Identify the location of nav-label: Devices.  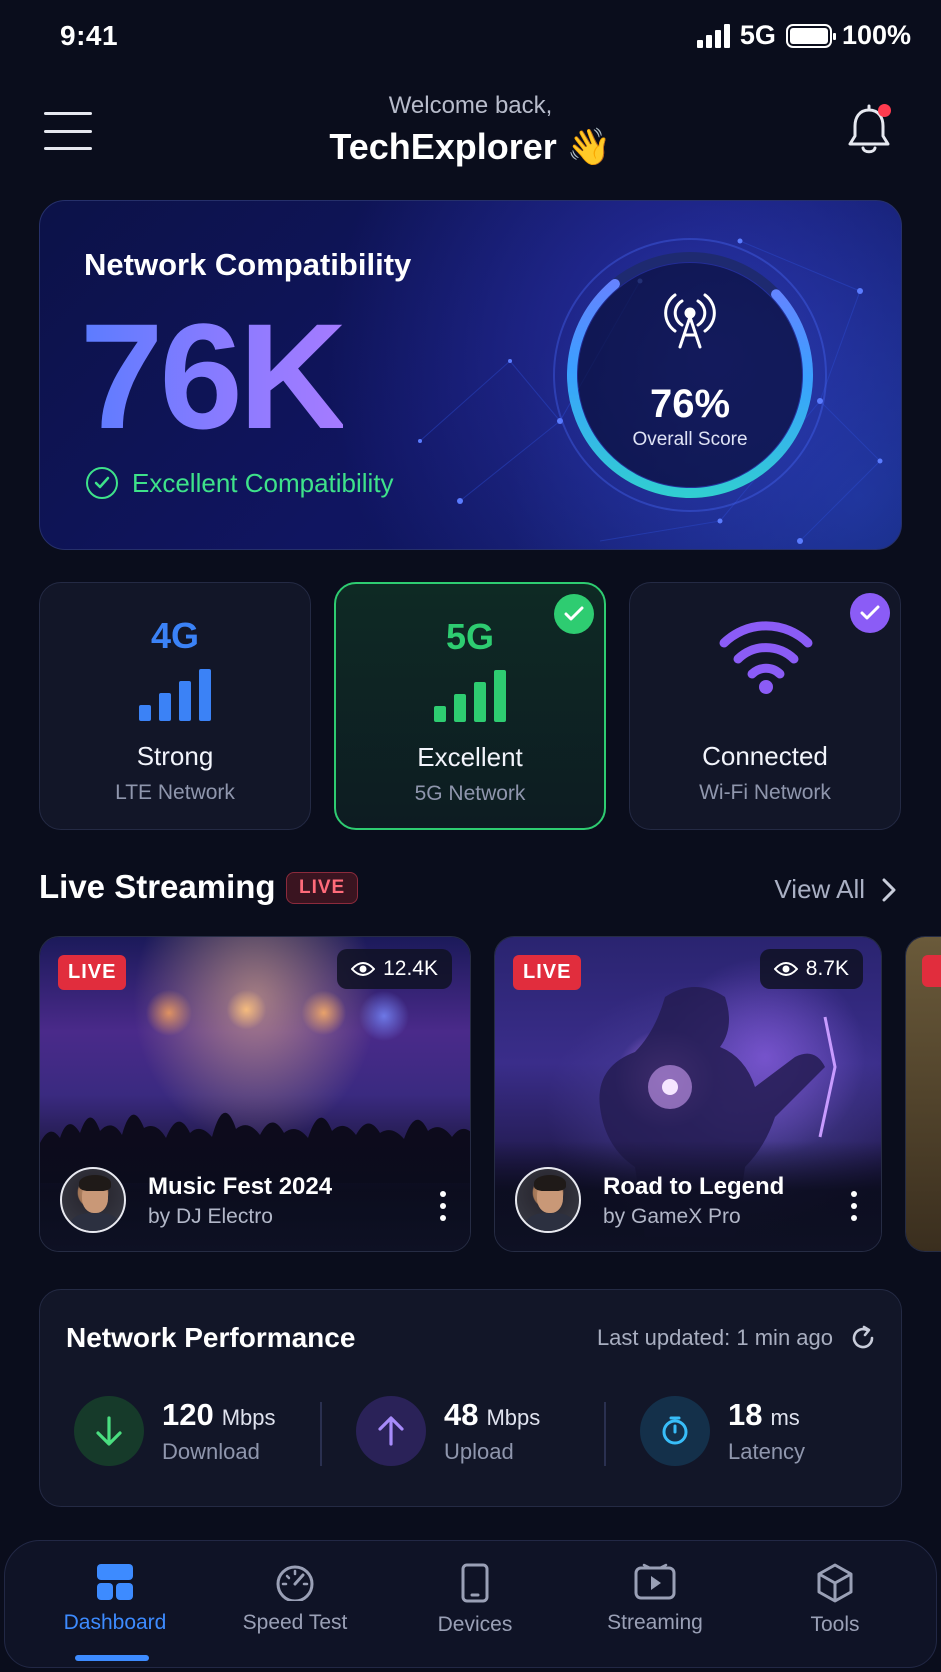
(475, 1624).